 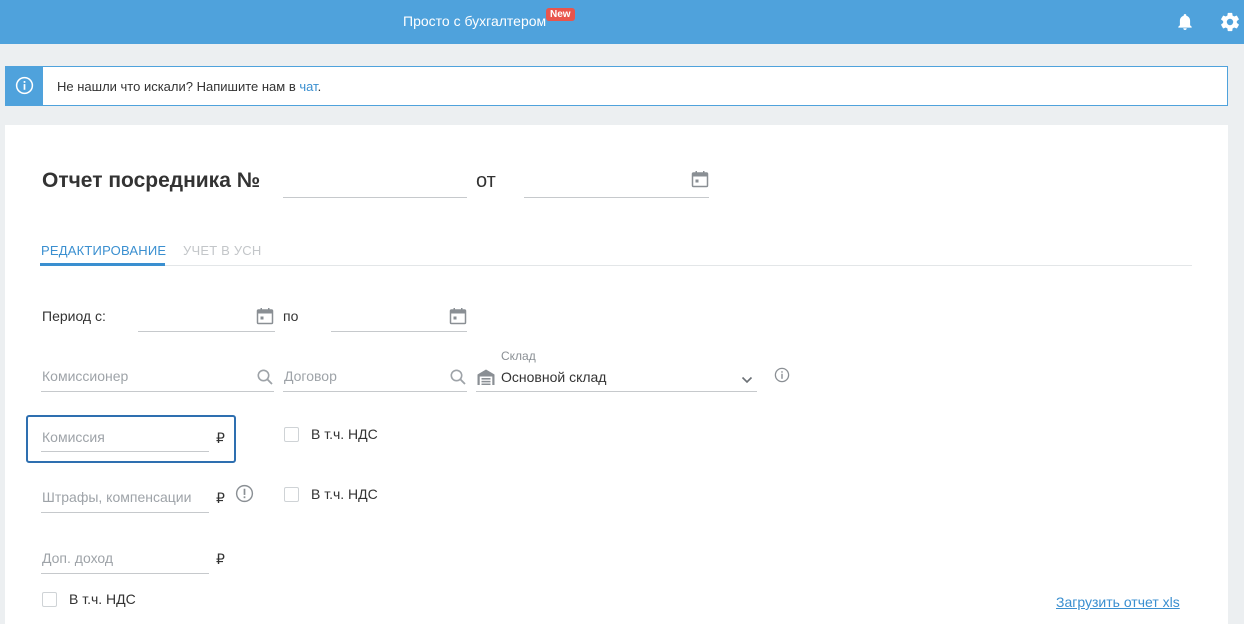 What do you see at coordinates (102, 264) in the screenshot?
I see `active-tab-indicator` at bounding box center [102, 264].